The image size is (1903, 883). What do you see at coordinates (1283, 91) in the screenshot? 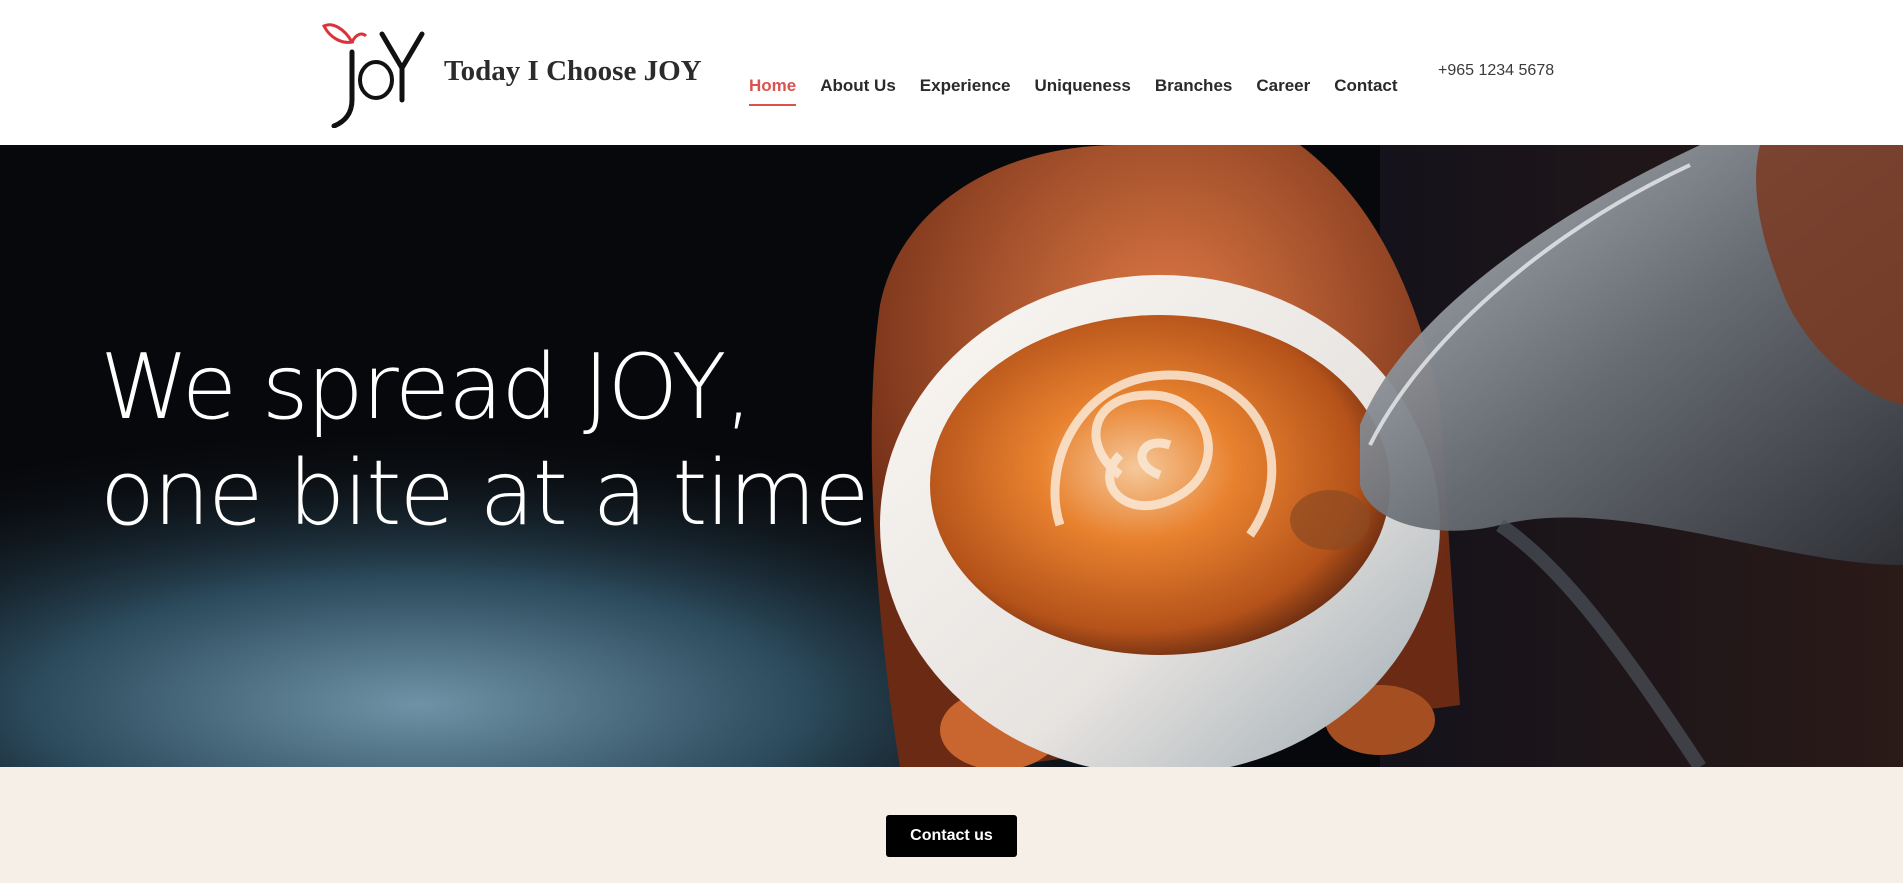
I see `nav-career: Career` at bounding box center [1283, 91].